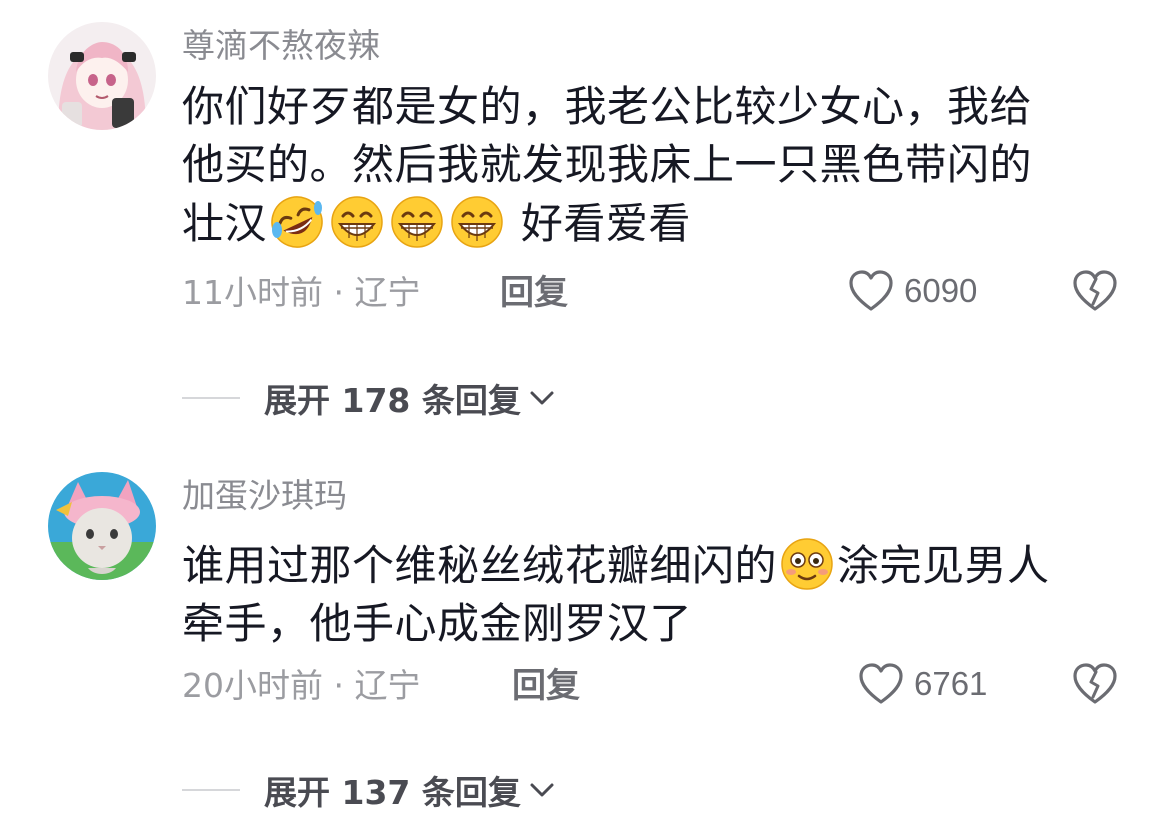  Describe the element at coordinates (392, 398) in the screenshot. I see `expand-replies-label: 展开 178 条回复` at that location.